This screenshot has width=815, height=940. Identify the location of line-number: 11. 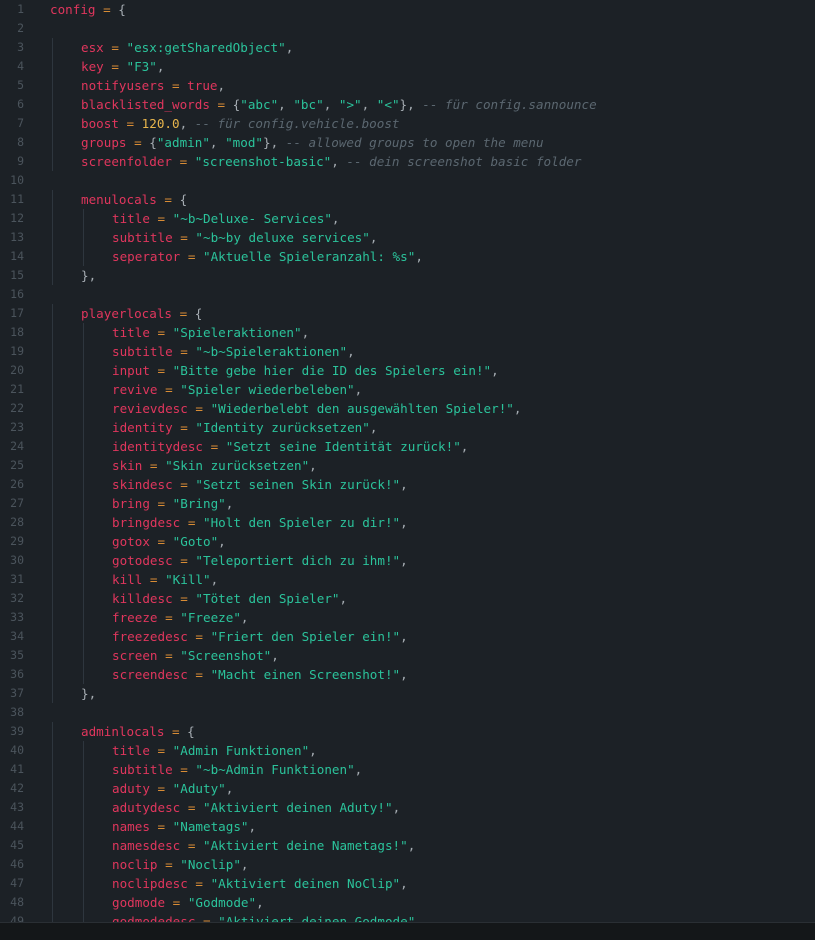
(17, 199).